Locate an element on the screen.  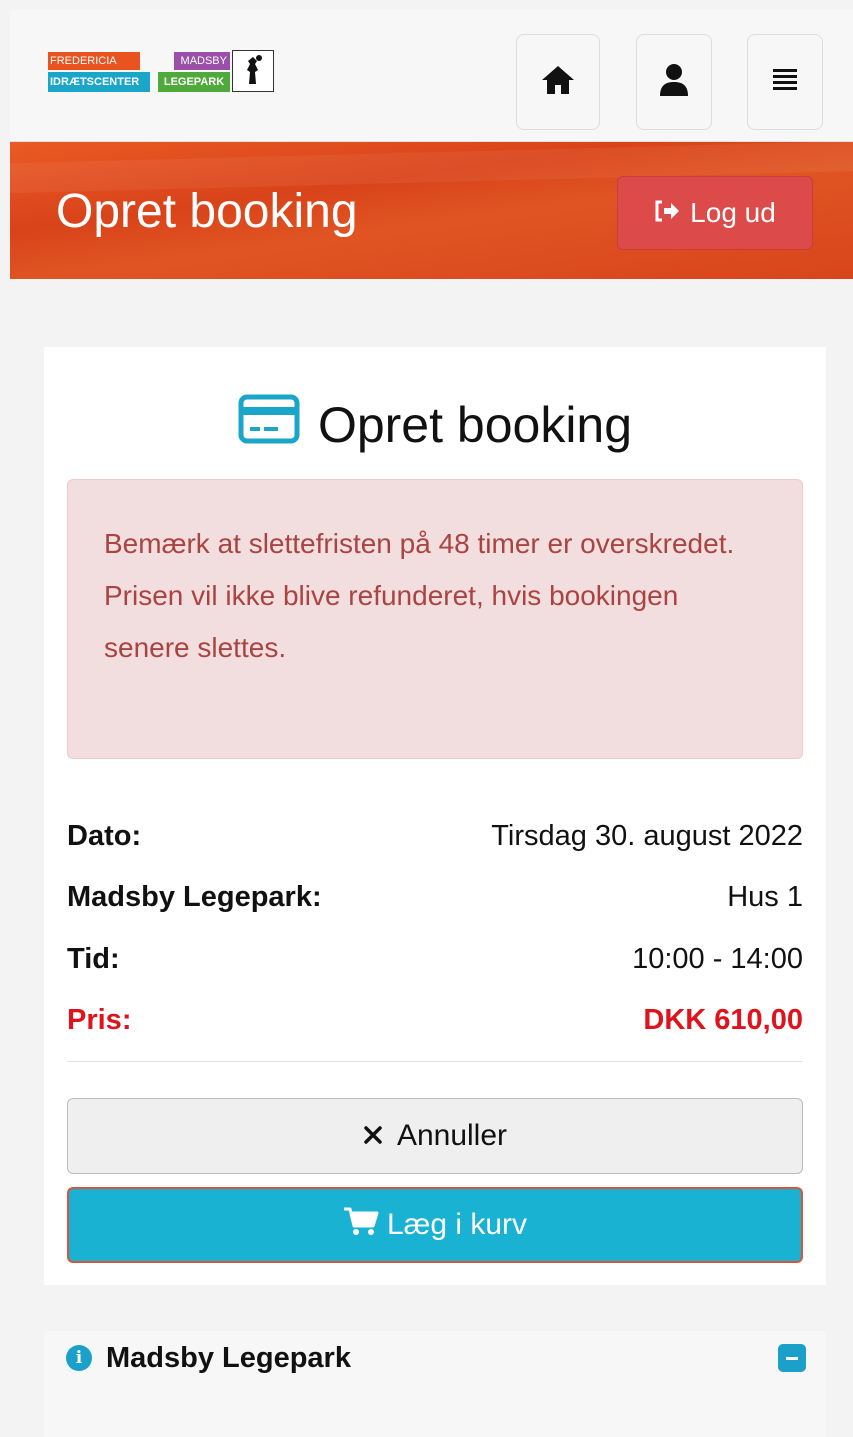
home-button is located at coordinates (558, 82).